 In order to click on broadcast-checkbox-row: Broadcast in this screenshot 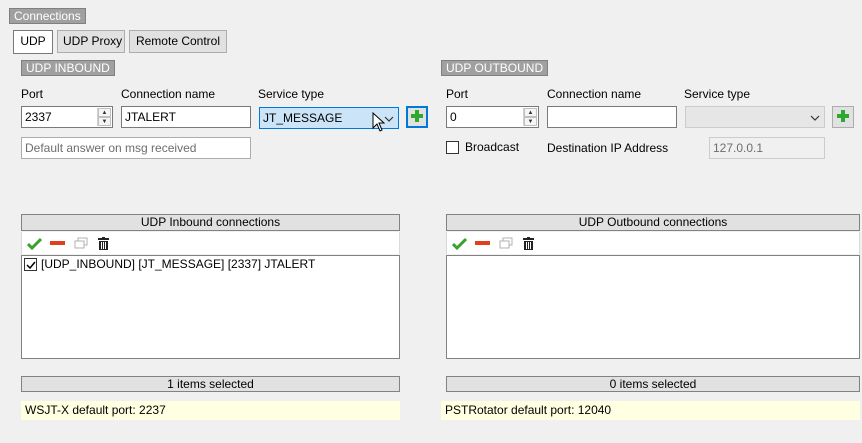, I will do `click(482, 147)`.